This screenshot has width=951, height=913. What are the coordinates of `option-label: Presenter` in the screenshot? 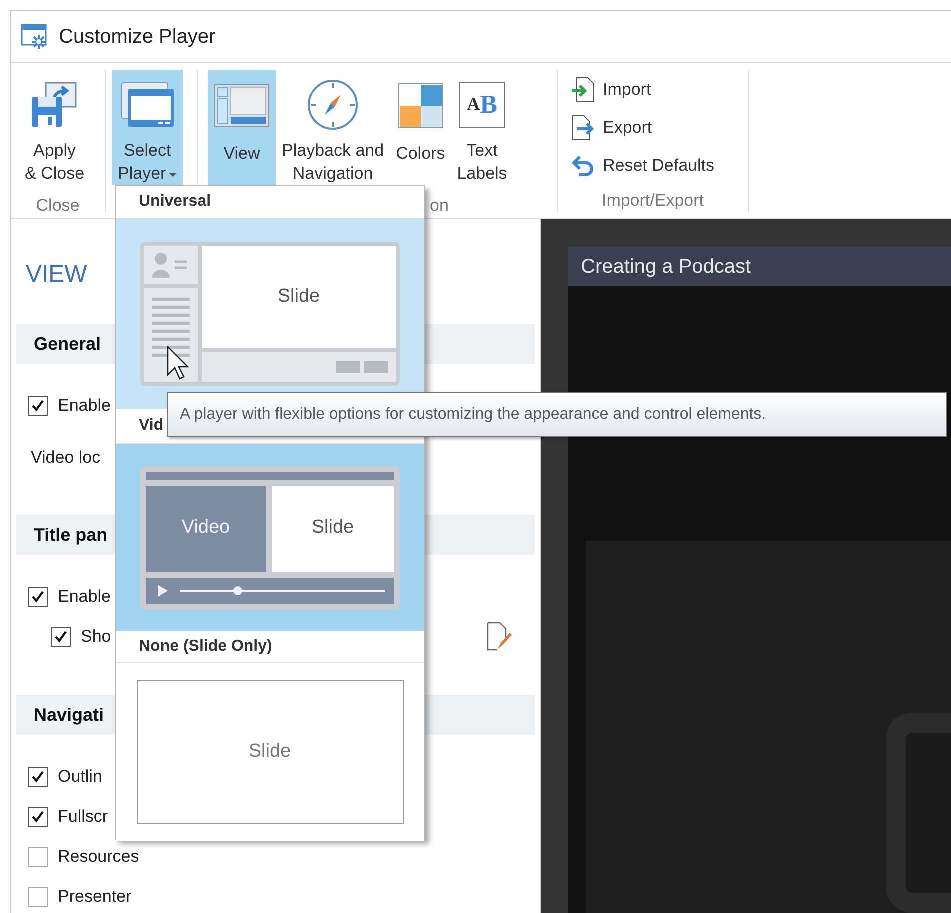 It's located at (95, 897).